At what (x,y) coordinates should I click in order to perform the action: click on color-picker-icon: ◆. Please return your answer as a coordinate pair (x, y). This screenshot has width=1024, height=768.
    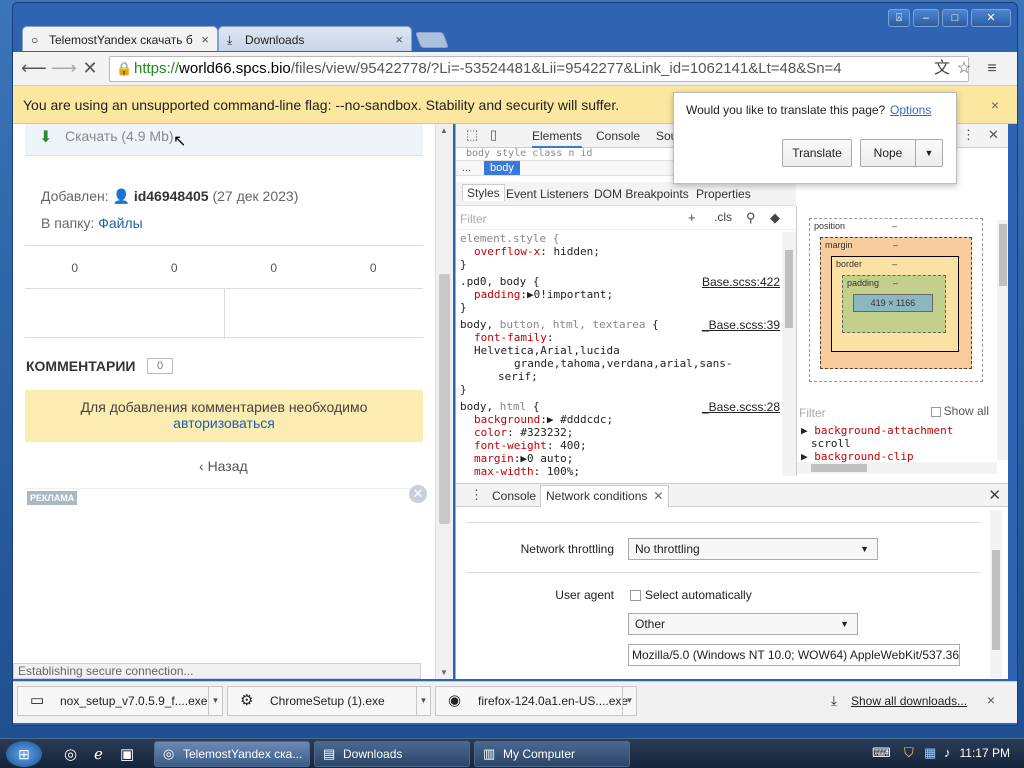
    Looking at the image, I should click on (775, 218).